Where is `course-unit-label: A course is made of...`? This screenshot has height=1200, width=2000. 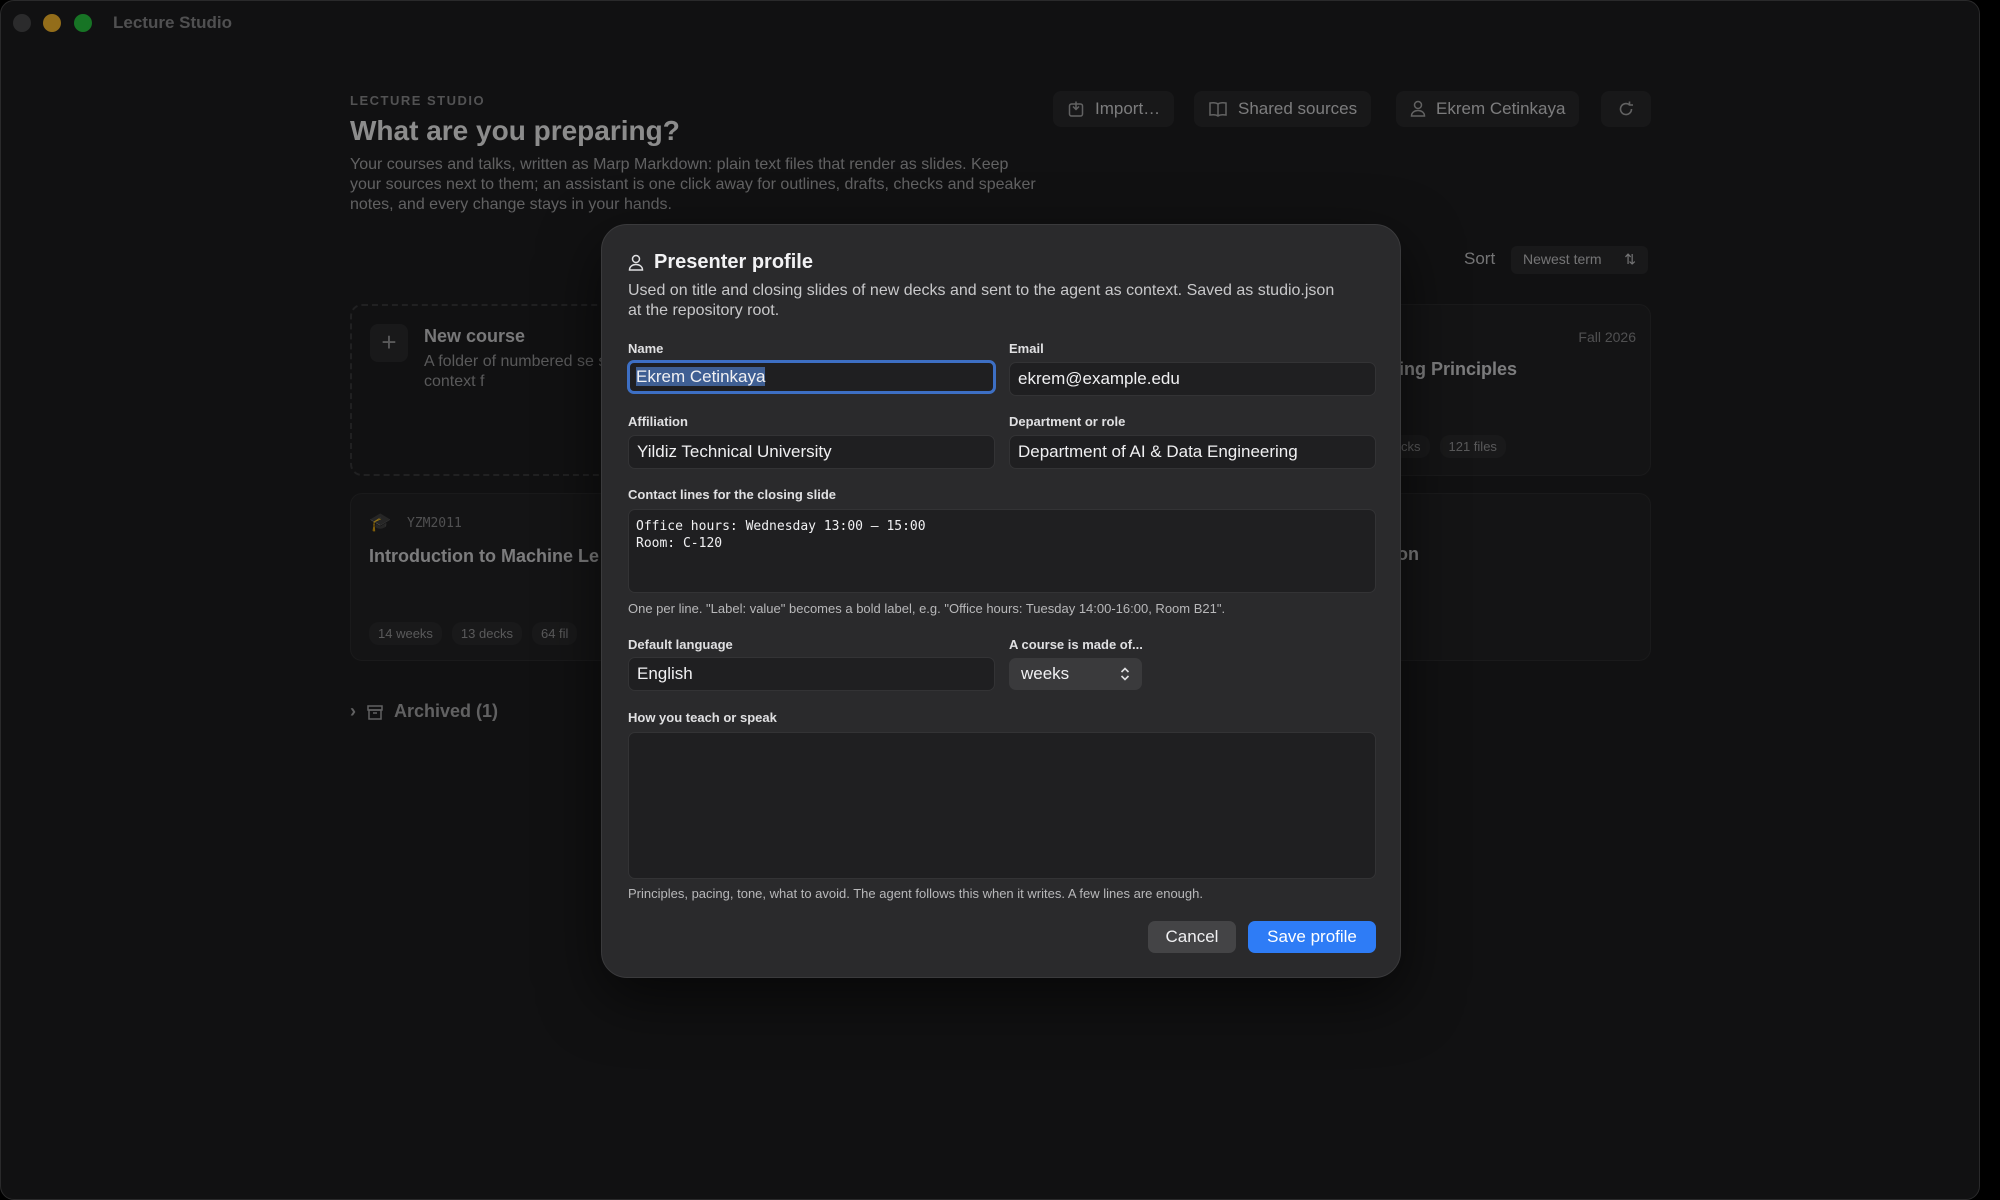
course-unit-label: A course is made of... is located at coordinates (1076, 644).